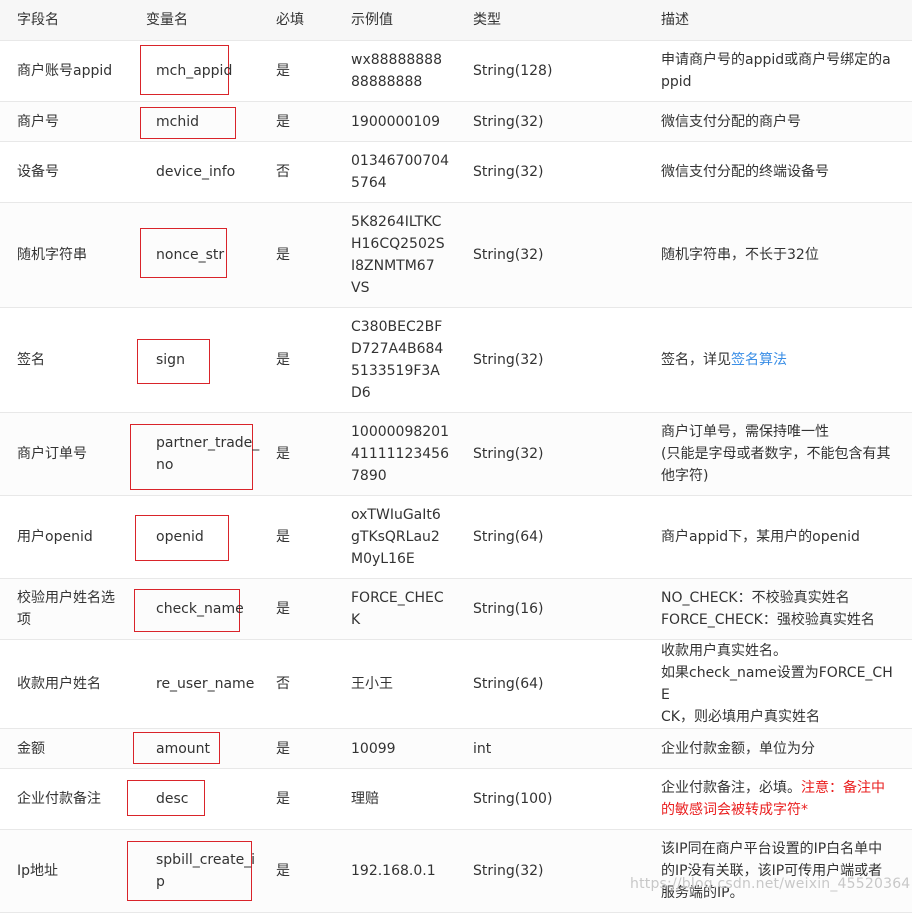 This screenshot has width=912, height=913. Describe the element at coordinates (567, 609) in the screenshot. I see `type-value: String(16)` at that location.